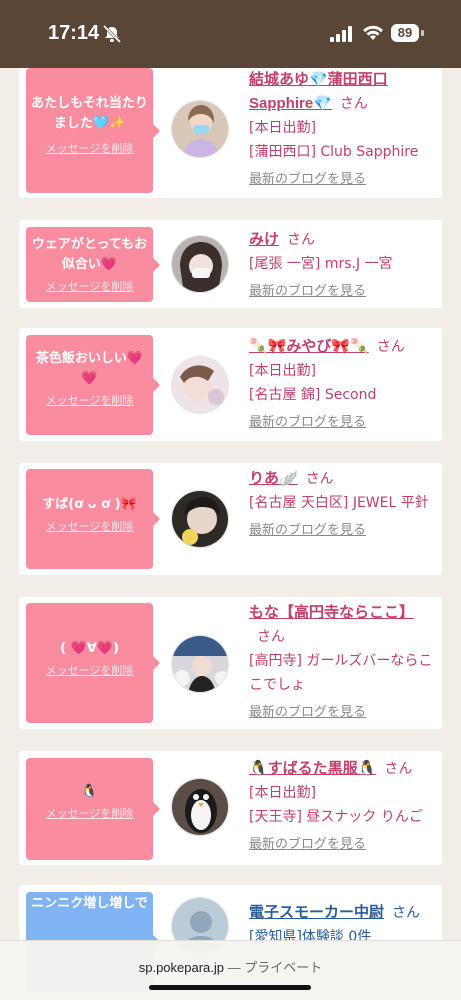 The width and height of the screenshot is (461, 1000). What do you see at coordinates (373, 32) in the screenshot?
I see `wifi-icon` at bounding box center [373, 32].